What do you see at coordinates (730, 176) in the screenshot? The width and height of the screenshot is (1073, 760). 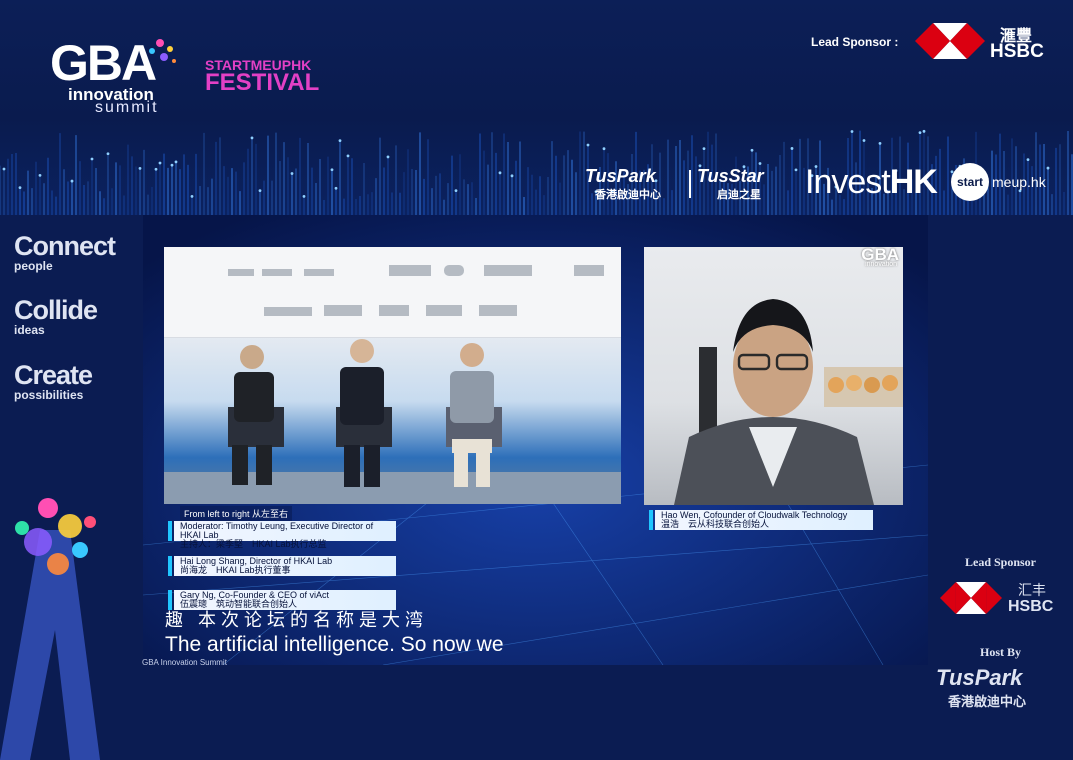 I see `tusstar-logo: TusStar` at bounding box center [730, 176].